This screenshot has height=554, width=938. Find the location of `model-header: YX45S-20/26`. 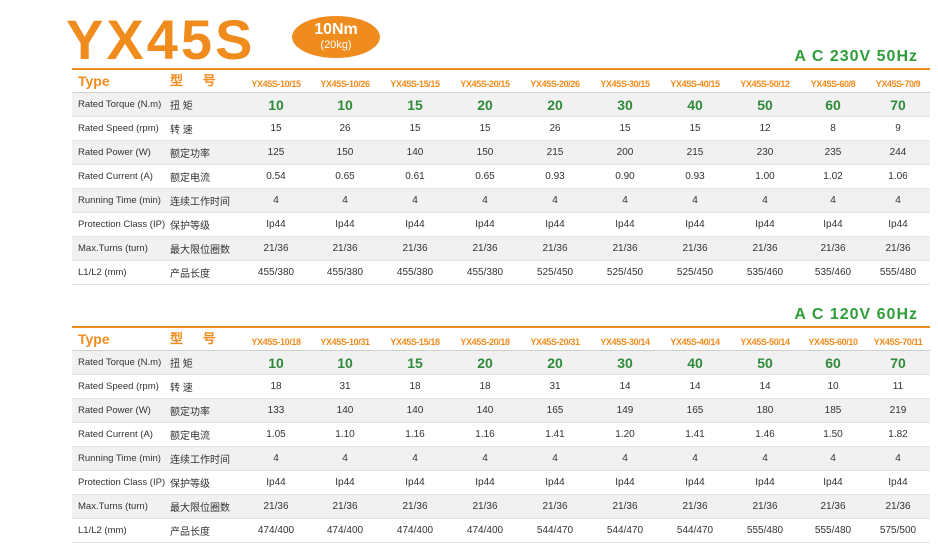

model-header: YX45S-20/26 is located at coordinates (555, 80).